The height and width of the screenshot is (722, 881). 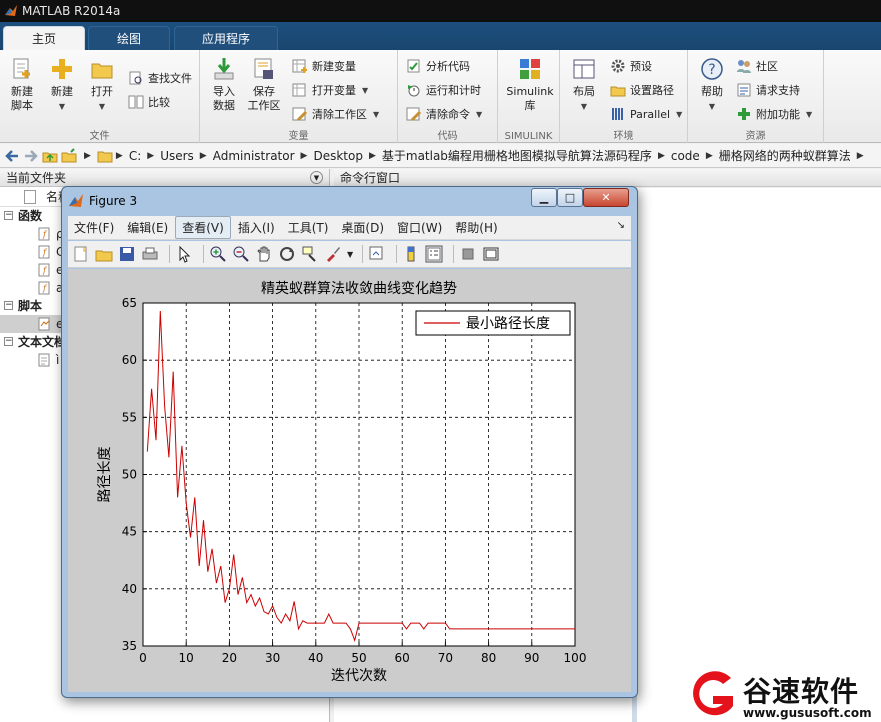 What do you see at coordinates (298, 136) in the screenshot?
I see `group-label-variable: 变量` at bounding box center [298, 136].